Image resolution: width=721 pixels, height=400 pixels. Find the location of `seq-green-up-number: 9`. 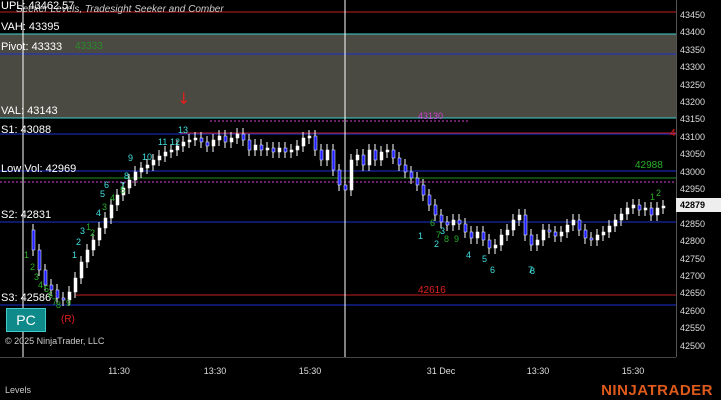

seq-green-up-number: 9 is located at coordinates (457, 239).